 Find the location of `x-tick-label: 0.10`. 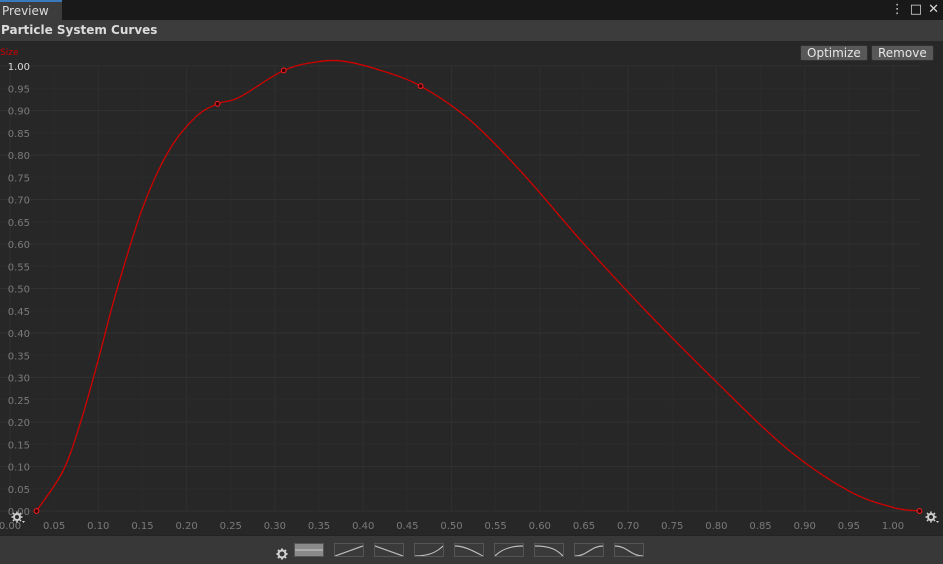

x-tick-label: 0.10 is located at coordinates (98, 526).